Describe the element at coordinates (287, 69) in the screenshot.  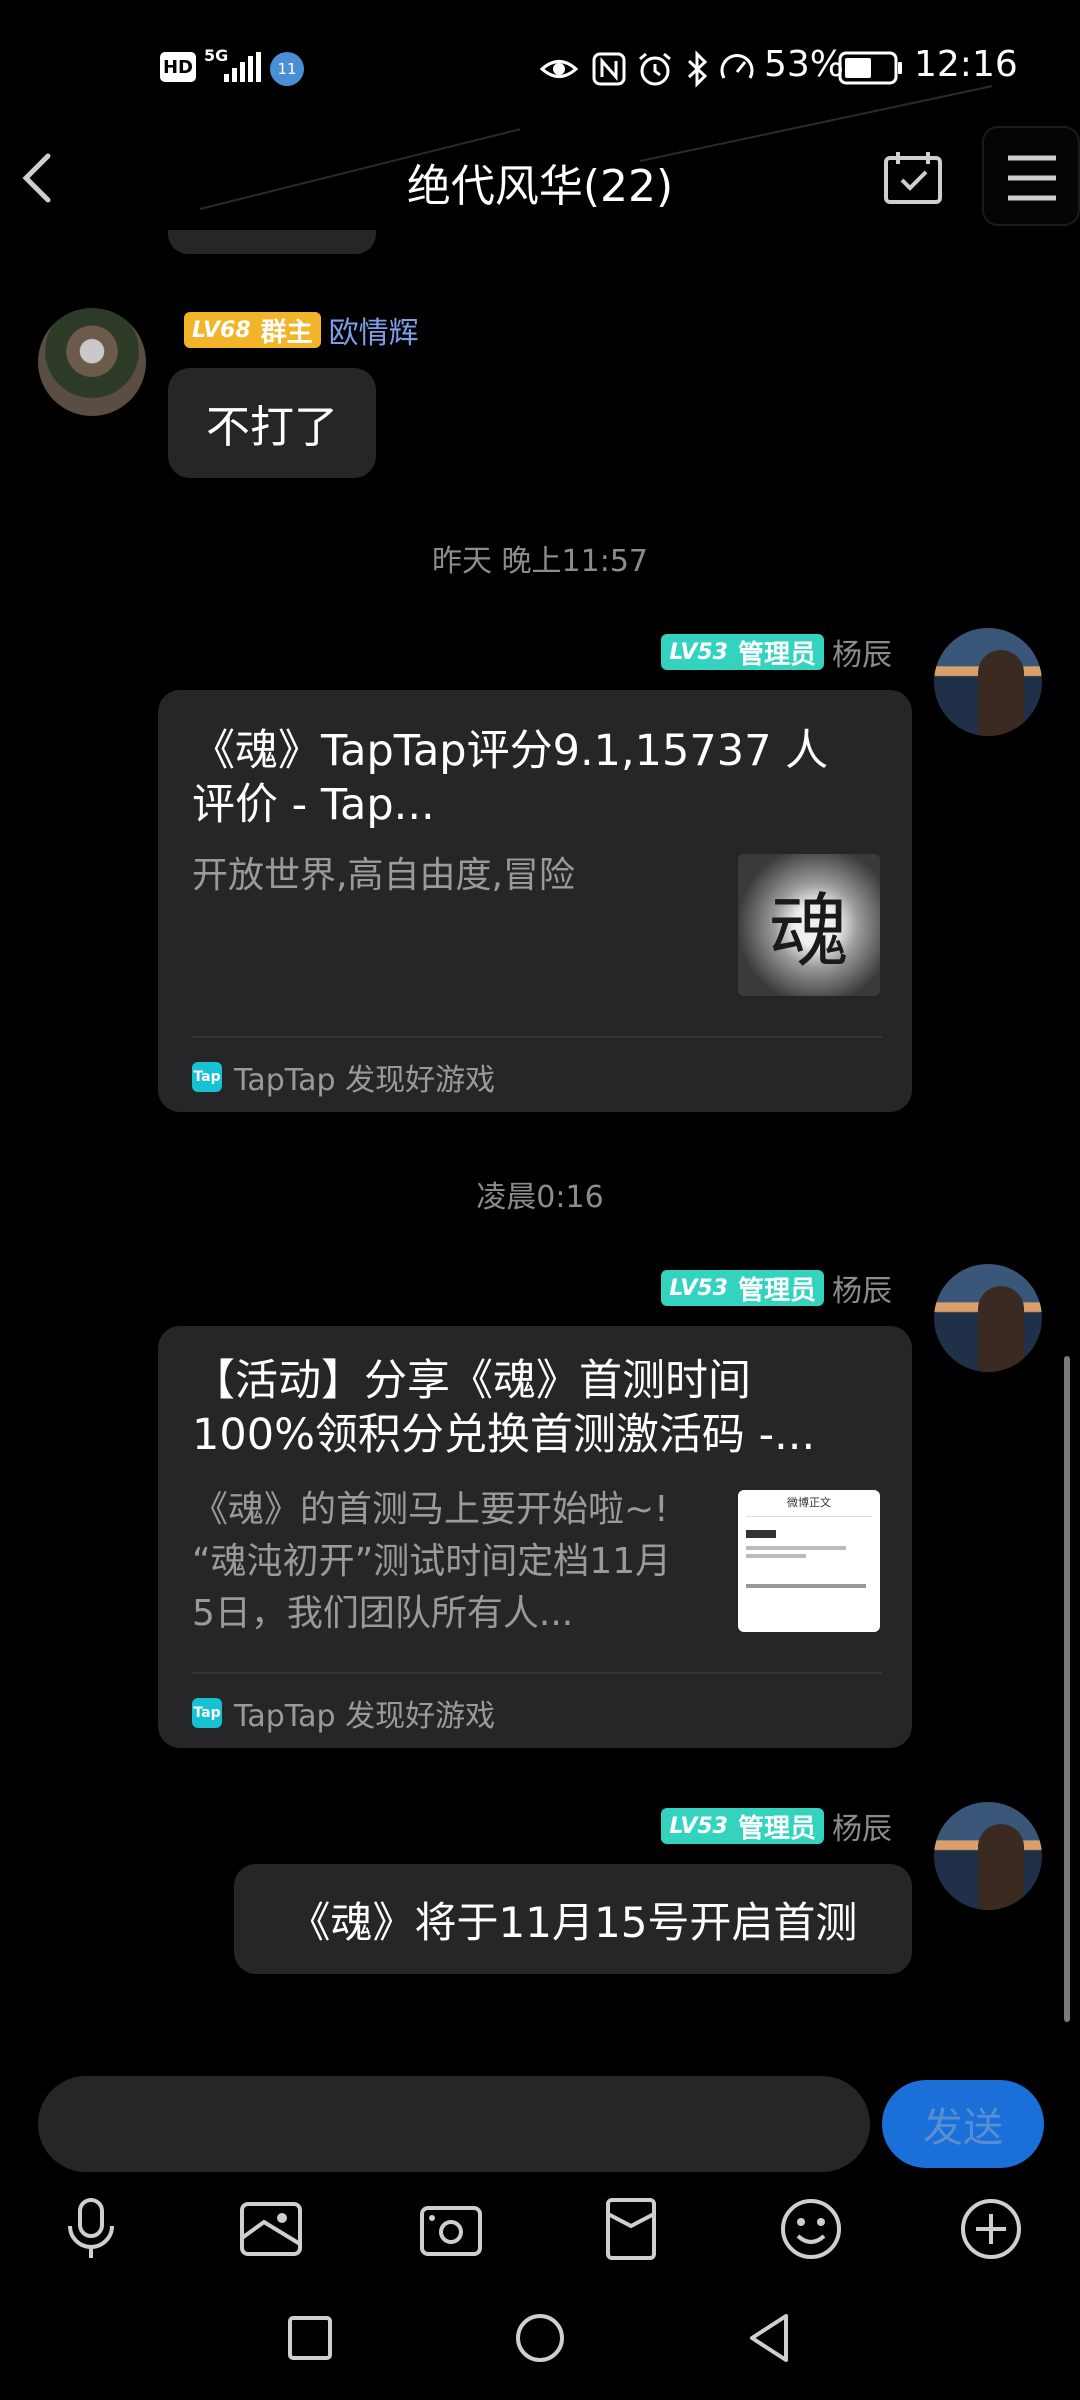
I see `notification-badge: 11` at that location.